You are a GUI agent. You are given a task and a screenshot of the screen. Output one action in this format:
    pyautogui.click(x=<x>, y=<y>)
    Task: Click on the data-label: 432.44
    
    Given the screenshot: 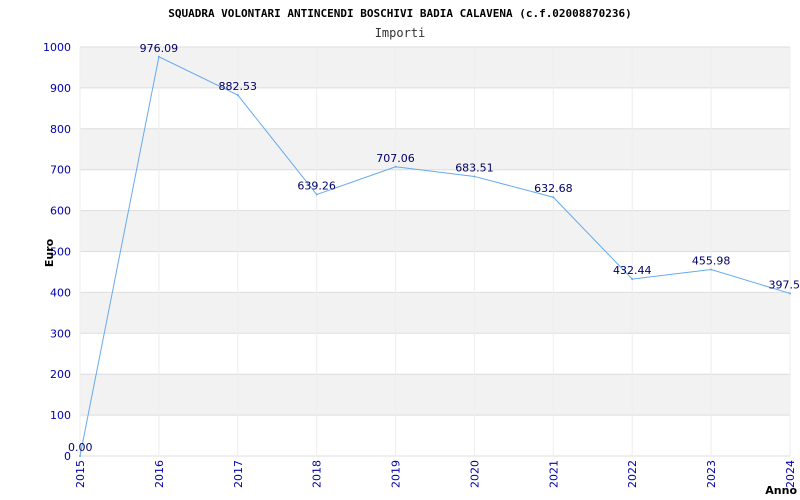 What is the action you would take?
    pyautogui.click(x=632, y=270)
    